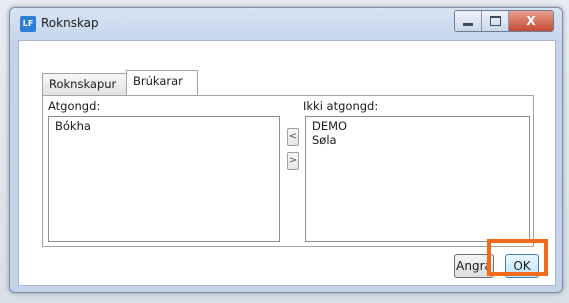  Describe the element at coordinates (84, 84) in the screenshot. I see `tab-roknskapur: Roknskapur` at that location.